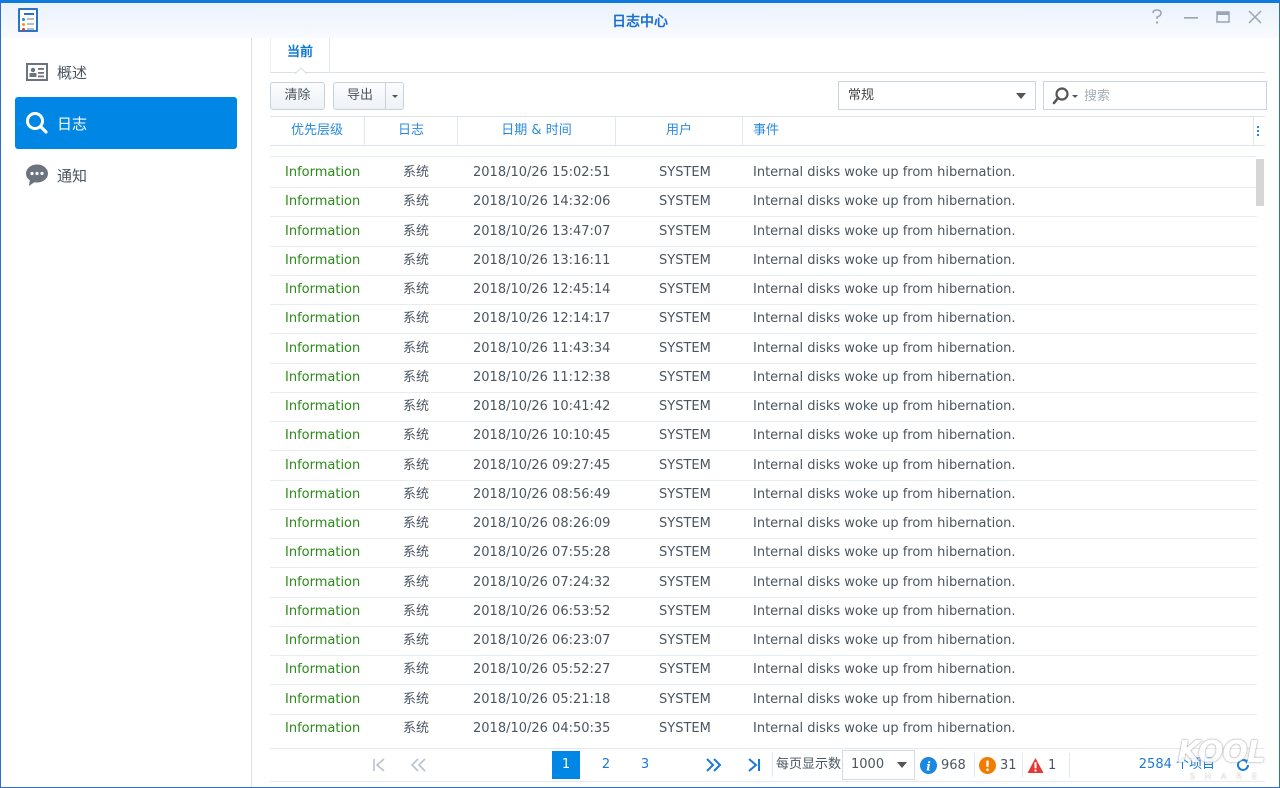 This screenshot has height=788, width=1280. Describe the element at coordinates (126, 175) in the screenshot. I see `sidebar-item-notifications: 通知` at that location.